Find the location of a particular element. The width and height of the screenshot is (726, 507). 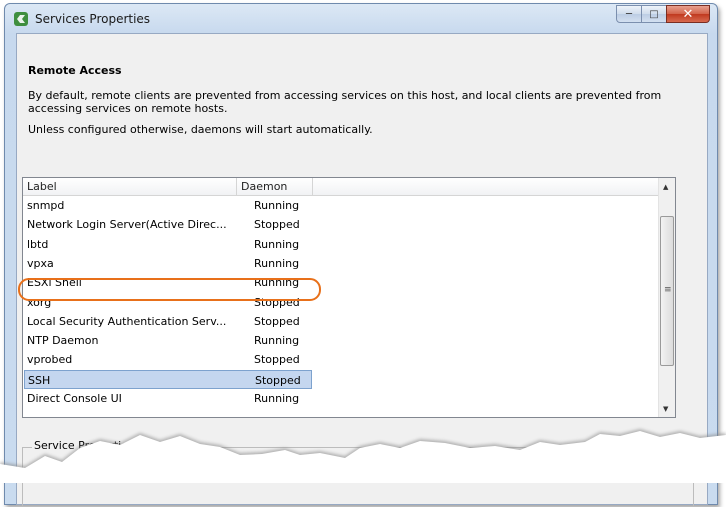

cell-label: SSH is located at coordinates (39, 380).